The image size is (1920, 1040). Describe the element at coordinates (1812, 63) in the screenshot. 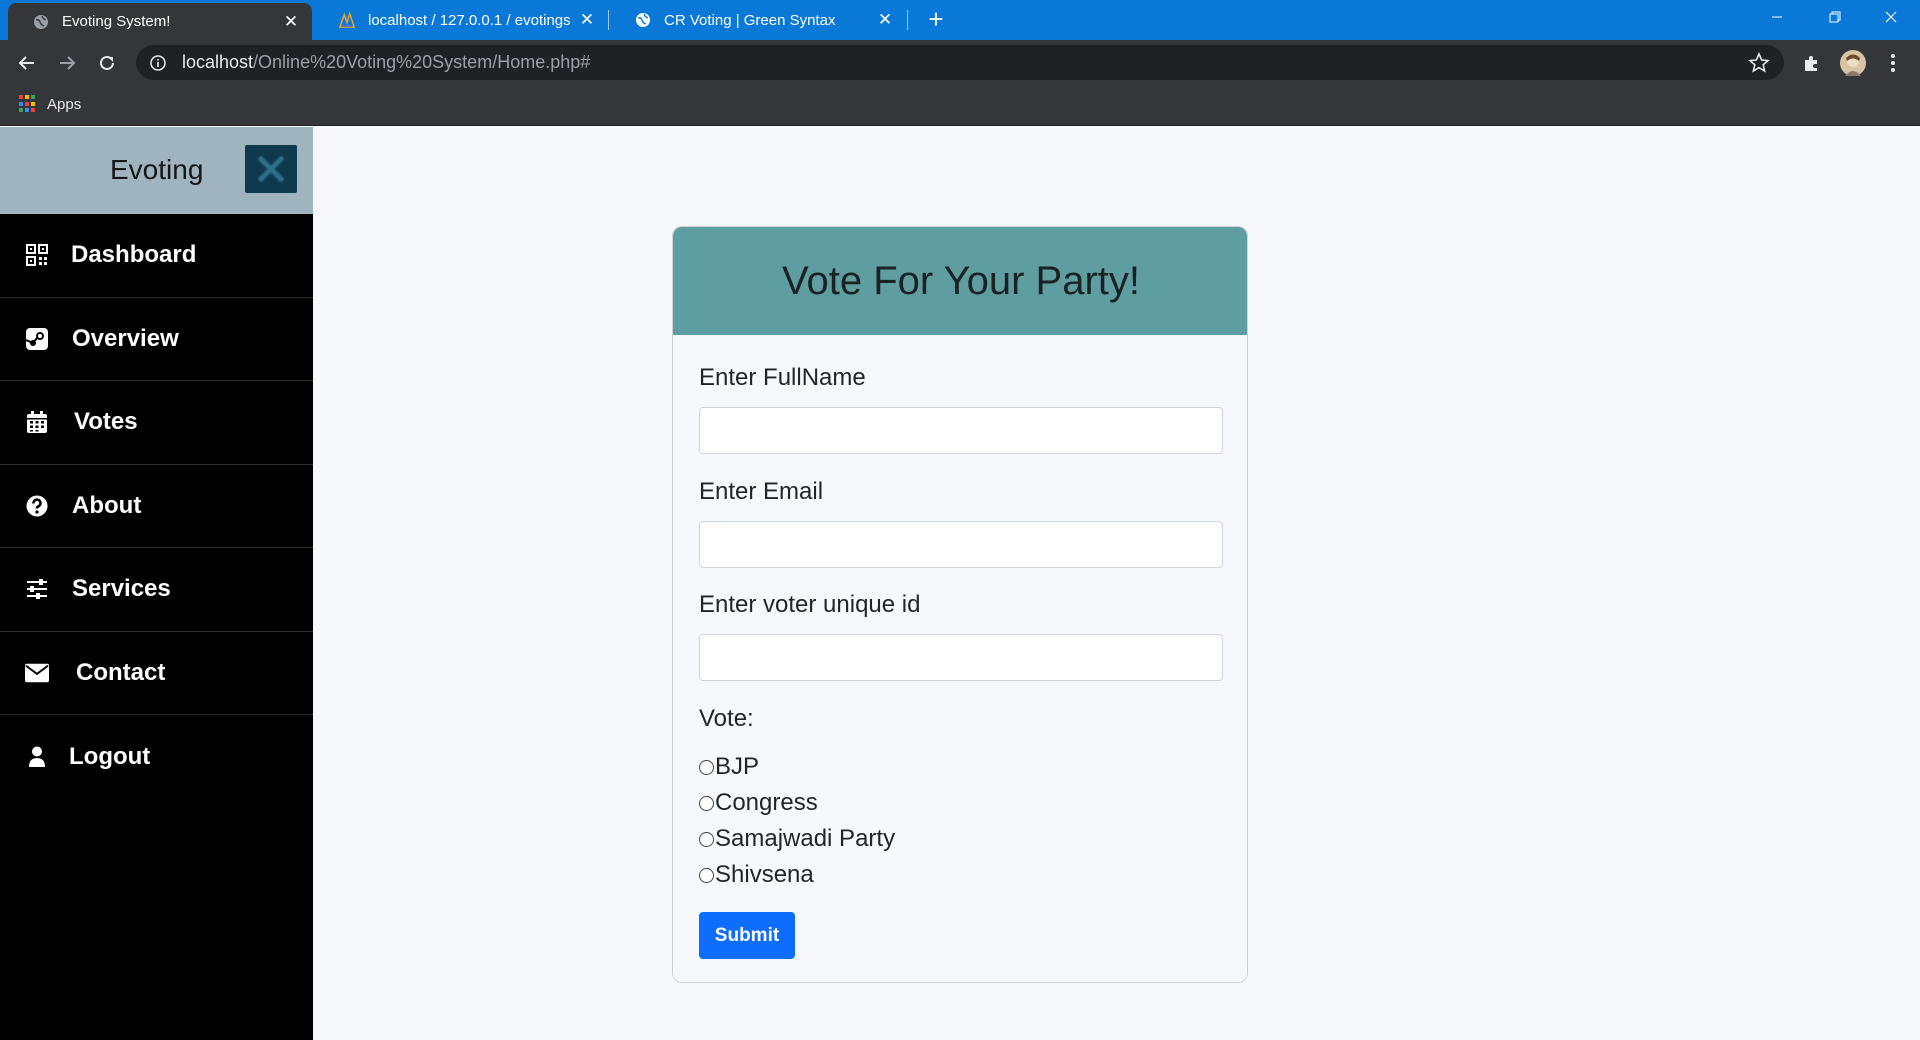

I see `extensions-puzzle-icon` at that location.